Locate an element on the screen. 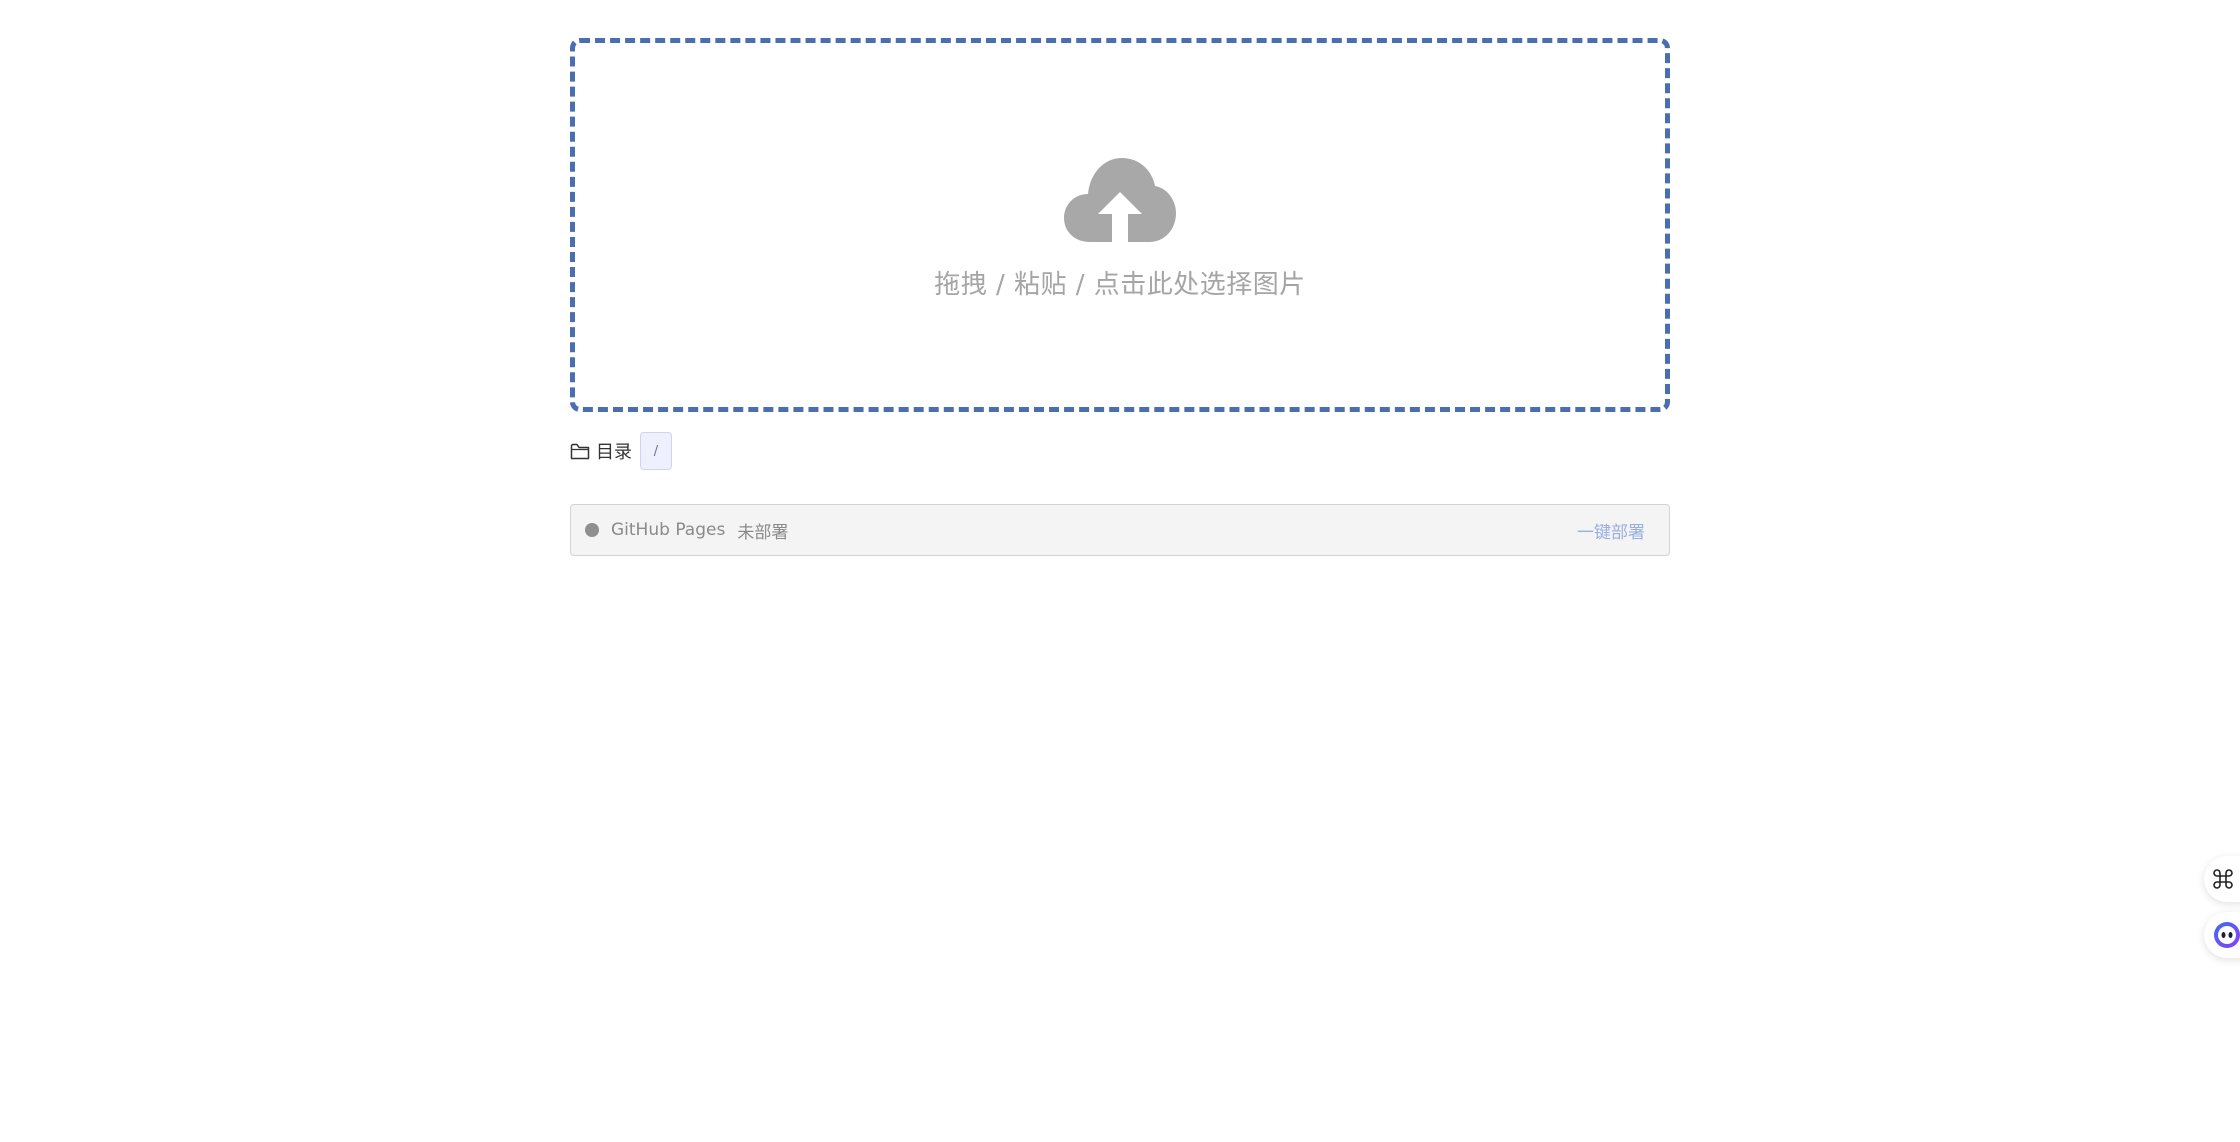 Image resolution: width=2240 pixels, height=1142 pixels. directory-input: / is located at coordinates (656, 451).